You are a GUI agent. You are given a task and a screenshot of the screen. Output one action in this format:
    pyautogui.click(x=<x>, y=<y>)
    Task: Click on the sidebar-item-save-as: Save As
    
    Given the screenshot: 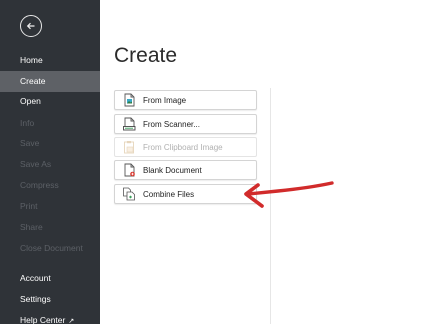 What is the action you would take?
    pyautogui.click(x=36, y=164)
    